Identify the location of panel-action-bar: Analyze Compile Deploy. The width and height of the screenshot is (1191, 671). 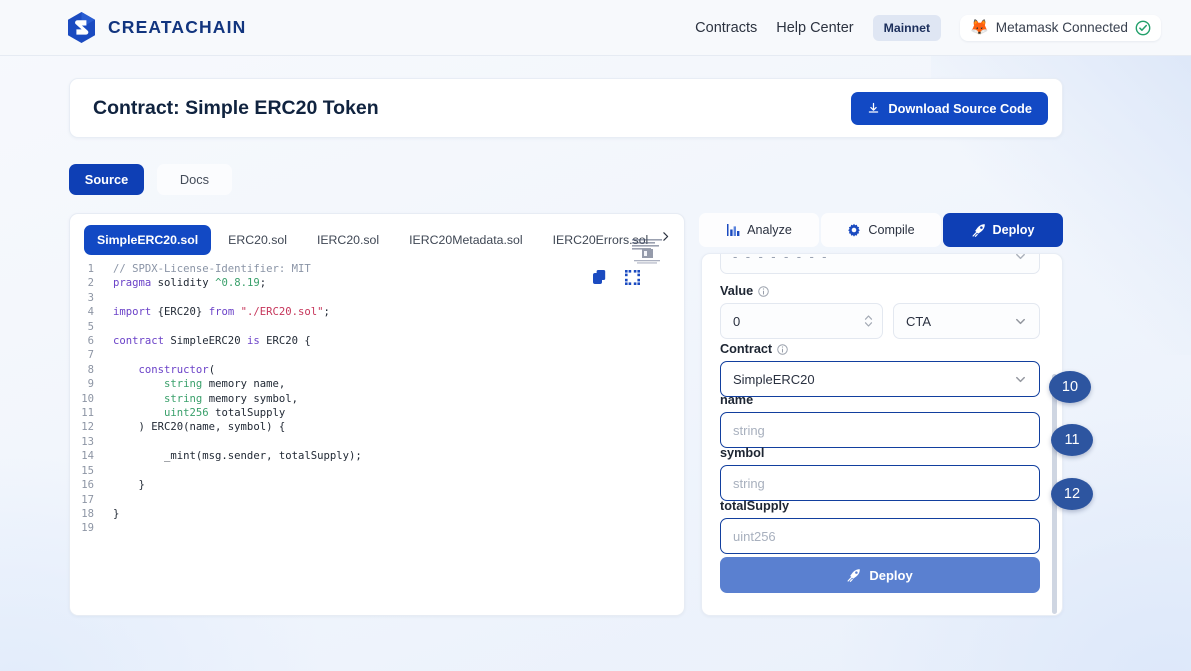
(881, 230).